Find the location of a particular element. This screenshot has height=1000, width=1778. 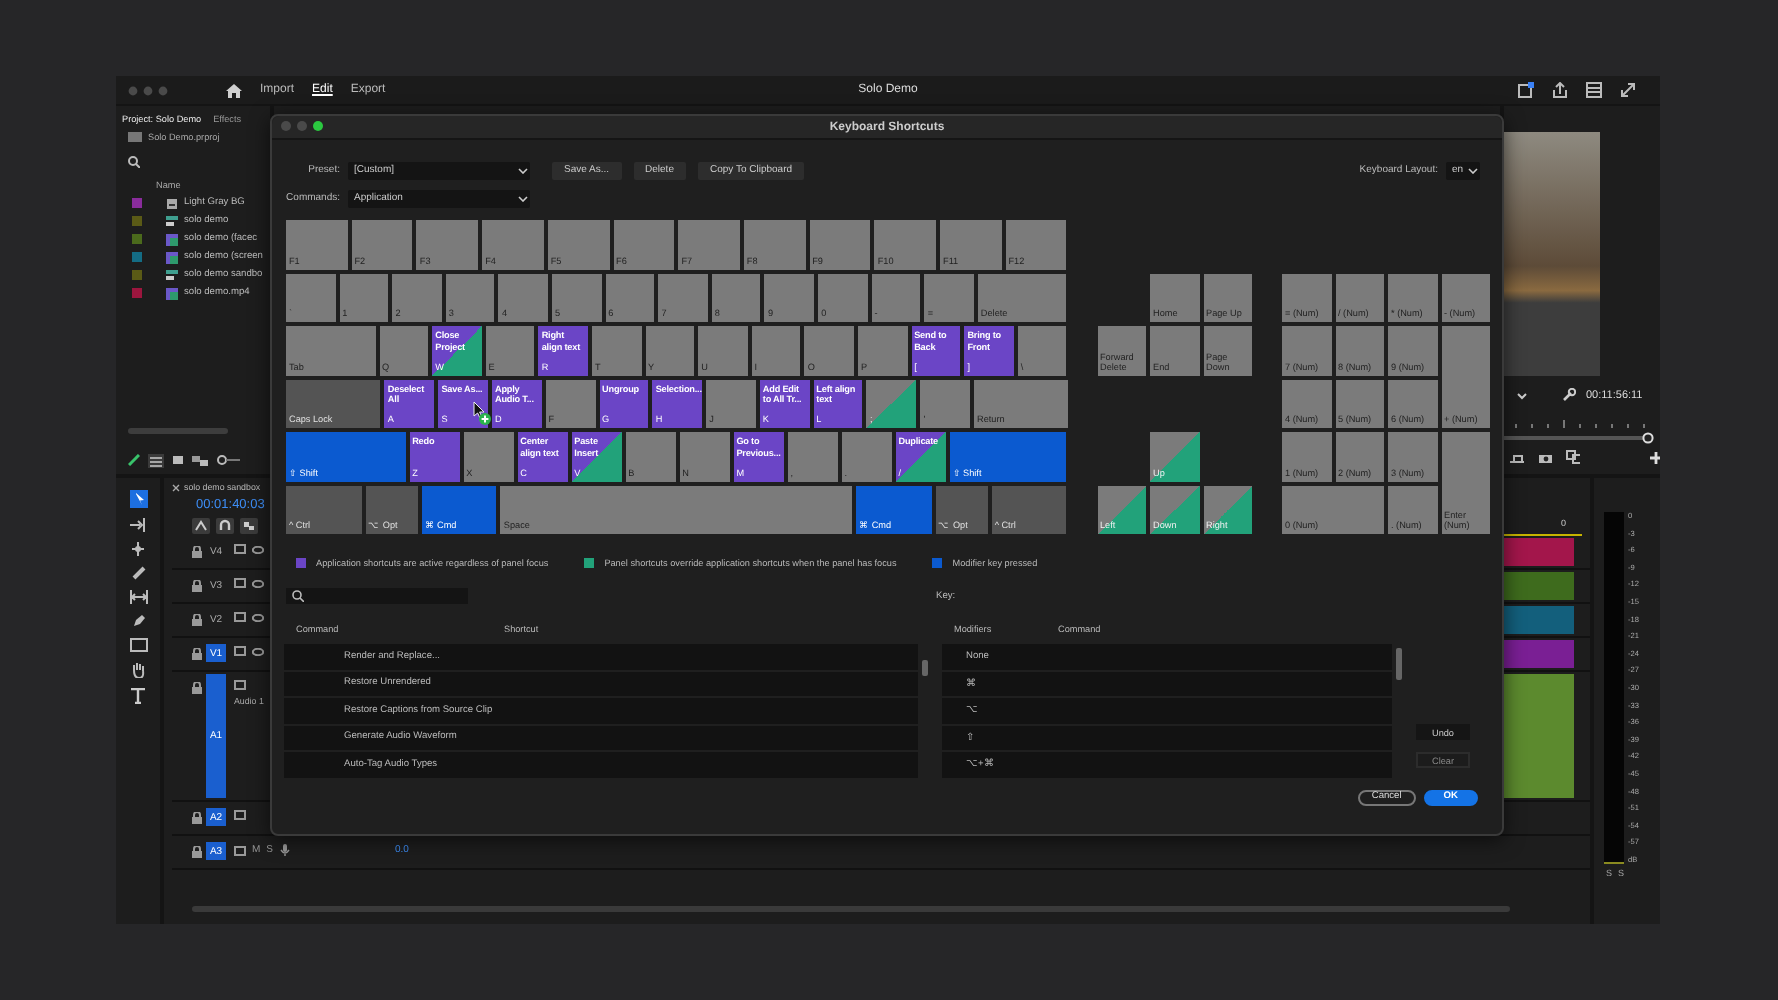

list-view-icon is located at coordinates (156, 460).